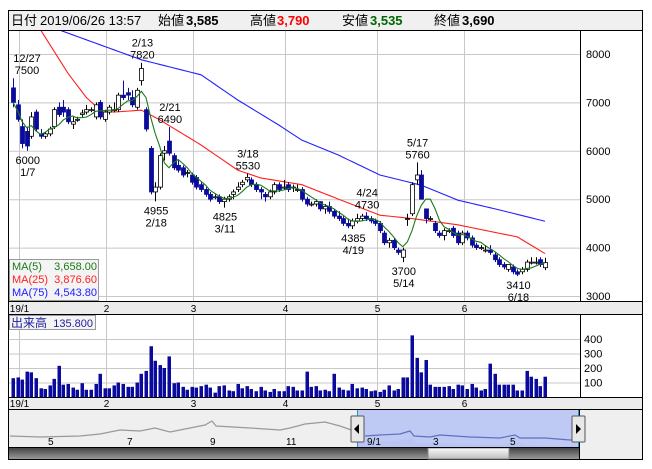 The height and width of the screenshot is (469, 652). Describe the element at coordinates (156, 211) in the screenshot. I see `annotation-price: 4955` at that location.